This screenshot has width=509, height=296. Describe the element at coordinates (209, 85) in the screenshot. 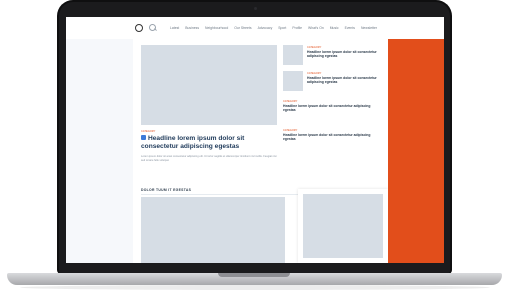

I see `hero-image` at that location.